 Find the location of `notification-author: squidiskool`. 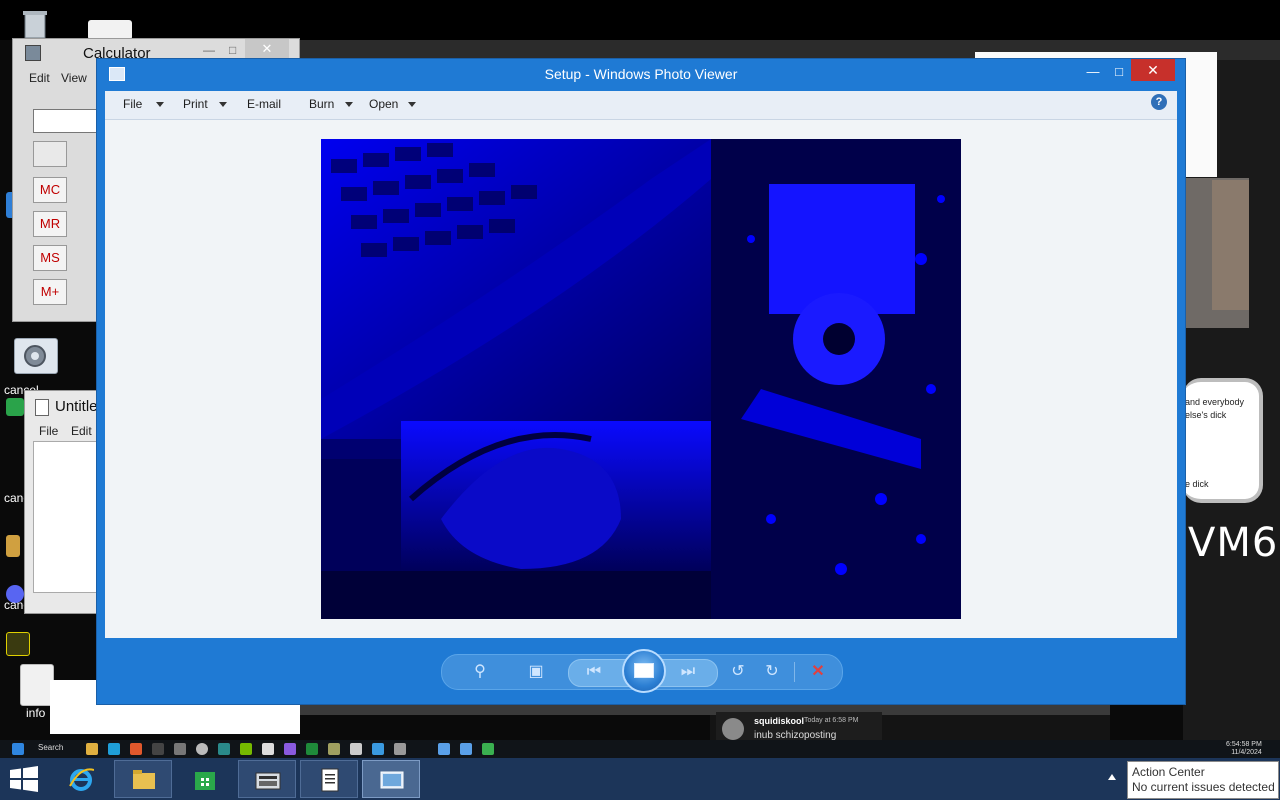

notification-author: squidiskool is located at coordinates (779, 721).